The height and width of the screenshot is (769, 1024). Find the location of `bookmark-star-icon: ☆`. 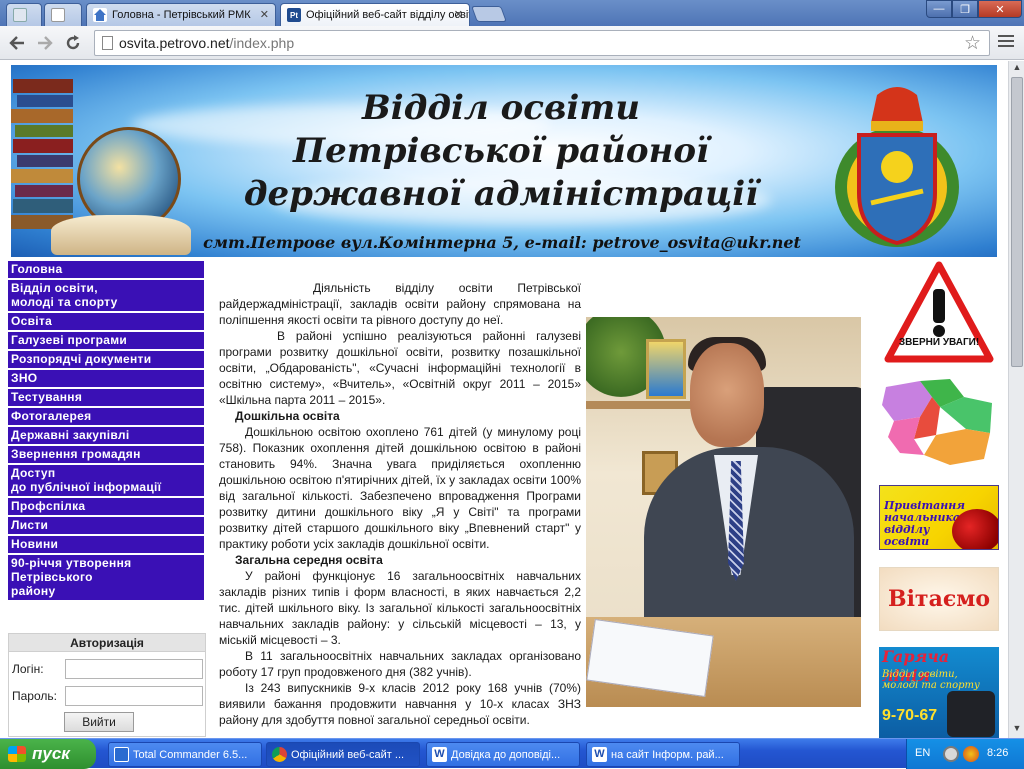

bookmark-star-icon: ☆ is located at coordinates (972, 43).